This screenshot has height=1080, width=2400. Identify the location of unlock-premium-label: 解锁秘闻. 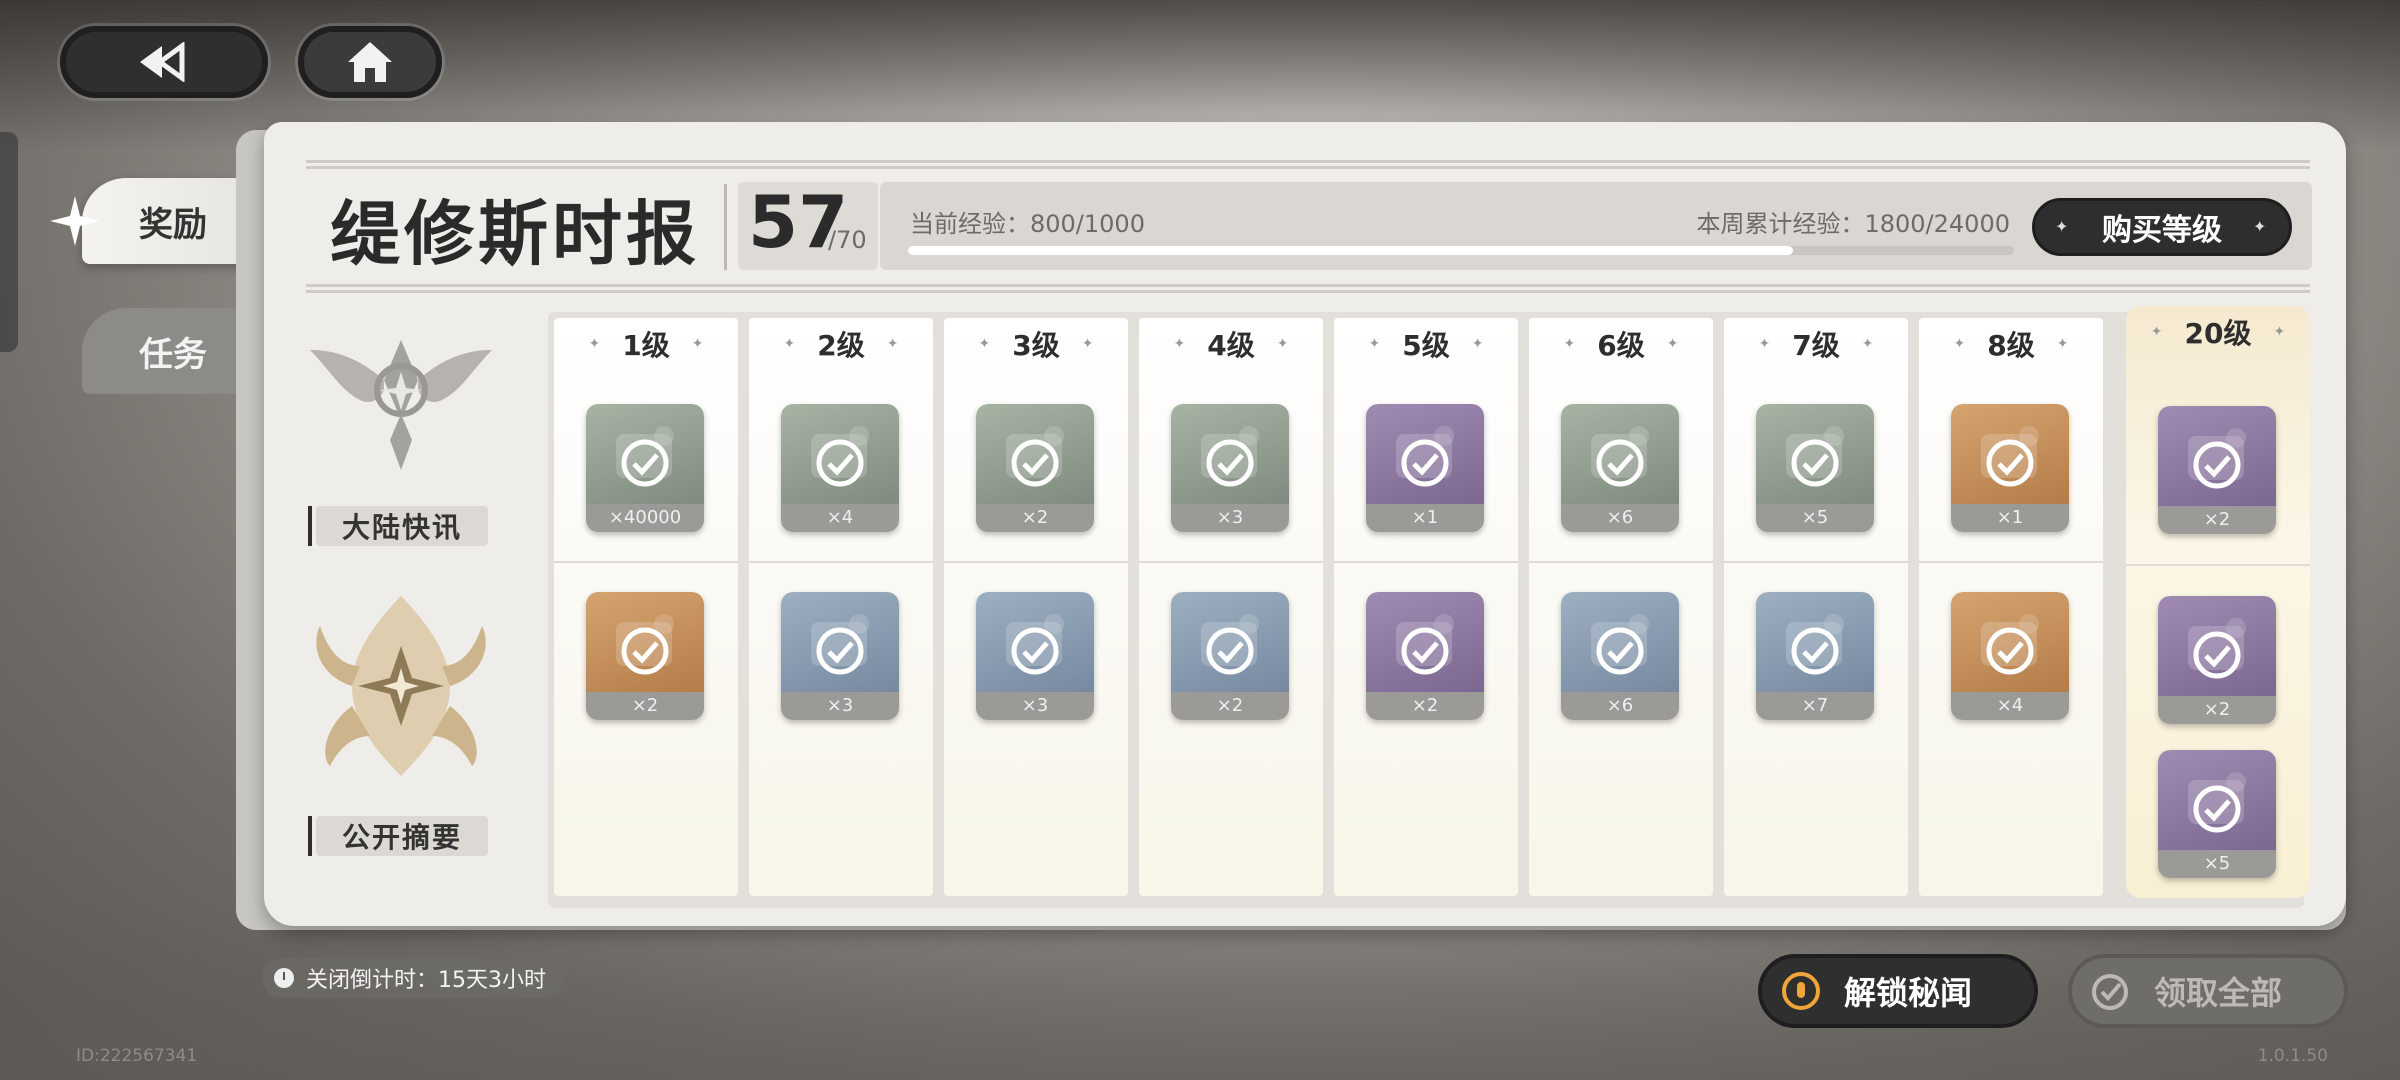
(1908, 993).